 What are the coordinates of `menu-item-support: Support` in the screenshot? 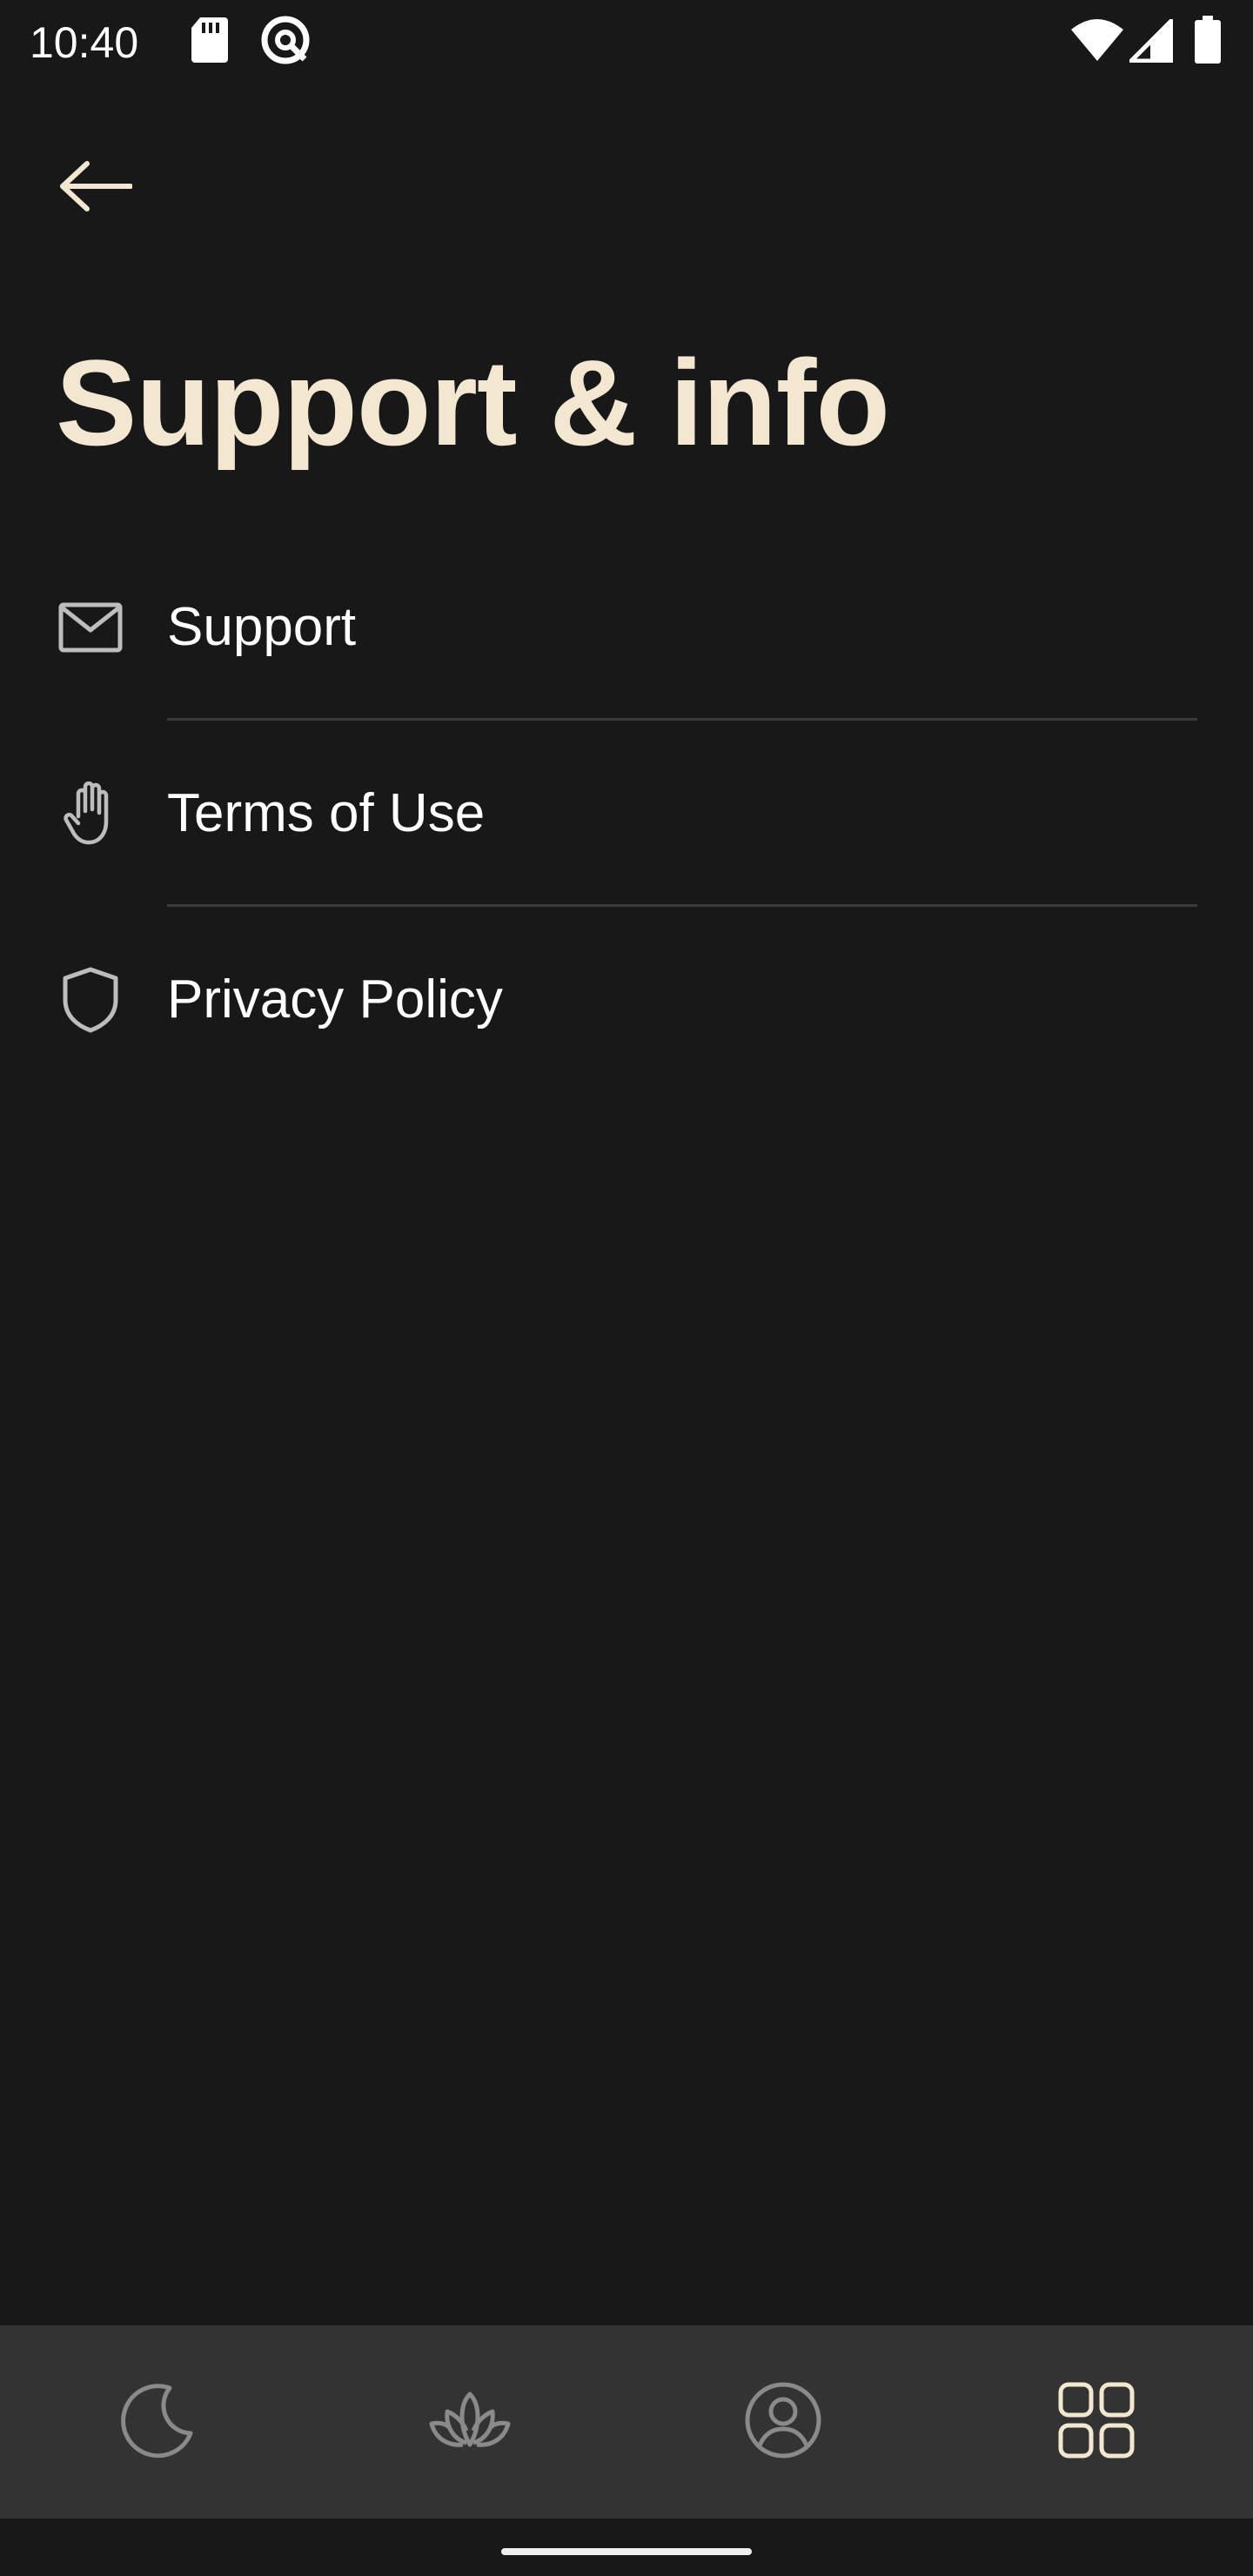 It's located at (626, 628).